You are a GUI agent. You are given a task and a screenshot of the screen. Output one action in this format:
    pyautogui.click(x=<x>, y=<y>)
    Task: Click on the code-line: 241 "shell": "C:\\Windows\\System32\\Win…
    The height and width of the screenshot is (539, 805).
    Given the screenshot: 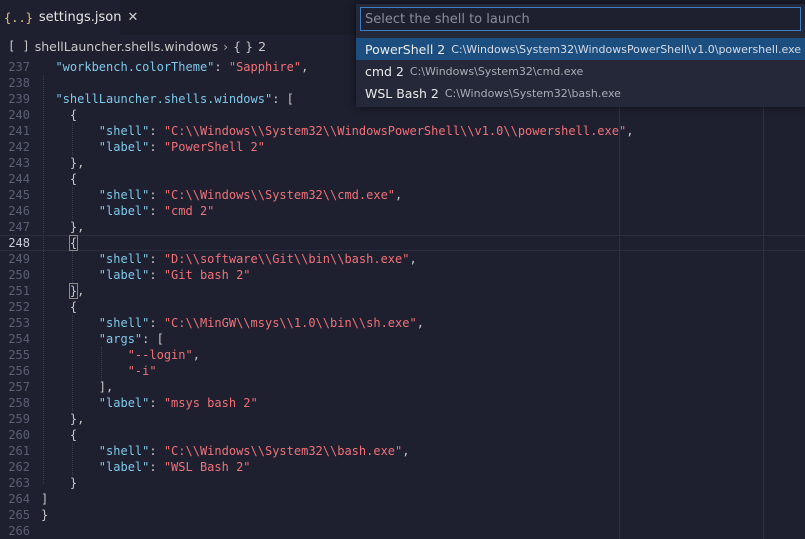 What is the action you would take?
    pyautogui.click(x=402, y=131)
    